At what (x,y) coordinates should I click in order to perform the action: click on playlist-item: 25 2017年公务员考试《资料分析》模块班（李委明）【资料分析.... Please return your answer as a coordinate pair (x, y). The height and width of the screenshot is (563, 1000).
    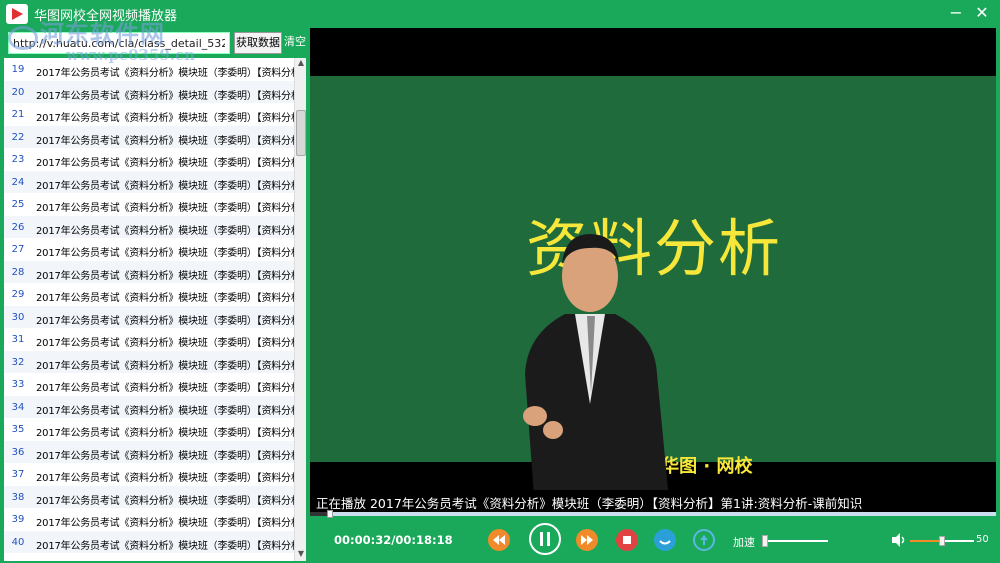
    Looking at the image, I should click on (149, 204).